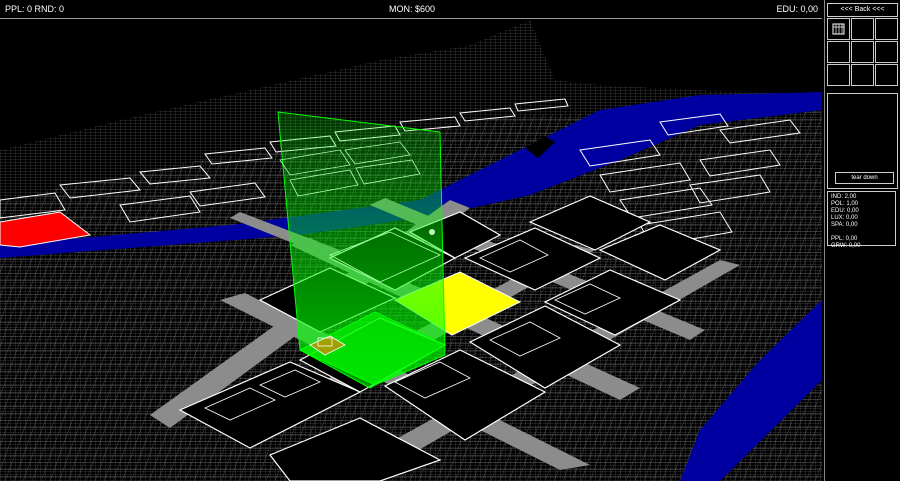 Image resolution: width=900 pixels, height=481 pixels. What do you see at coordinates (864, 178) in the screenshot?
I see `tear-down-button: tear down` at bounding box center [864, 178].